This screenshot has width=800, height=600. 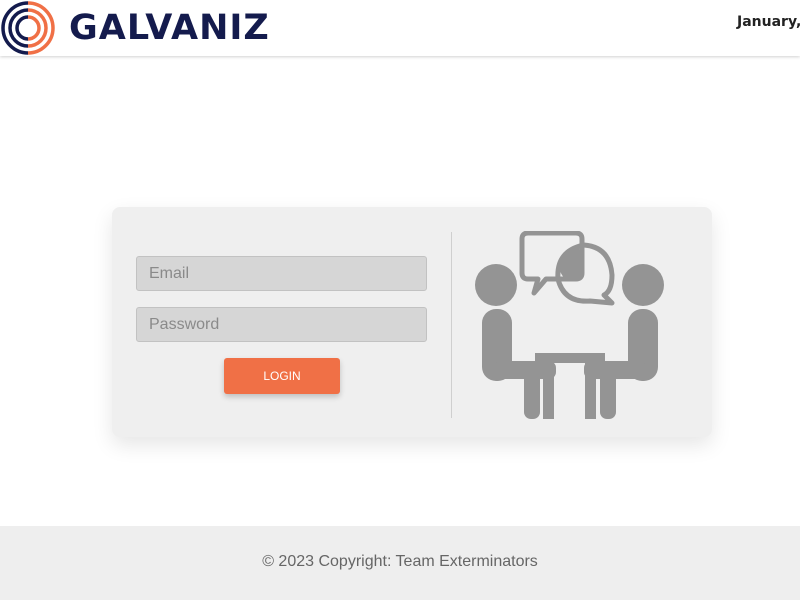 What do you see at coordinates (169, 28) in the screenshot?
I see `brand-logo-text: GALVANIZ` at bounding box center [169, 28].